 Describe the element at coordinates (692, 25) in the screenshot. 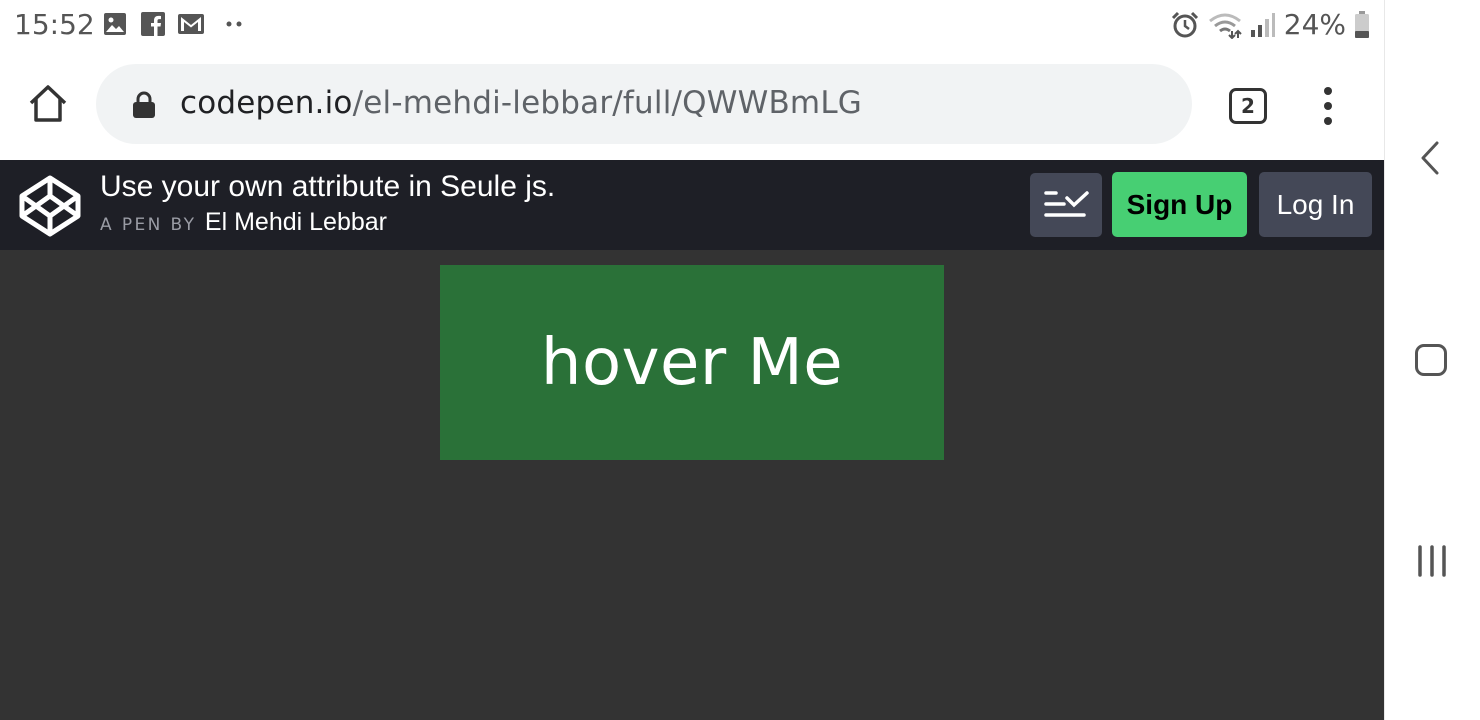

I see `status-bar: 15:52 24%` at that location.